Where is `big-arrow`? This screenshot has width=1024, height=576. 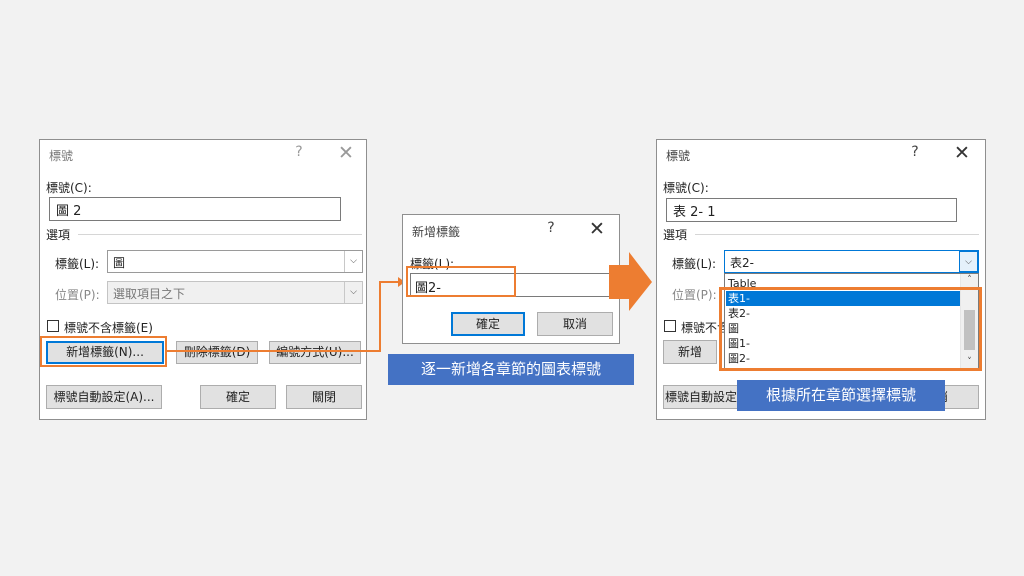 big-arrow is located at coordinates (630, 281).